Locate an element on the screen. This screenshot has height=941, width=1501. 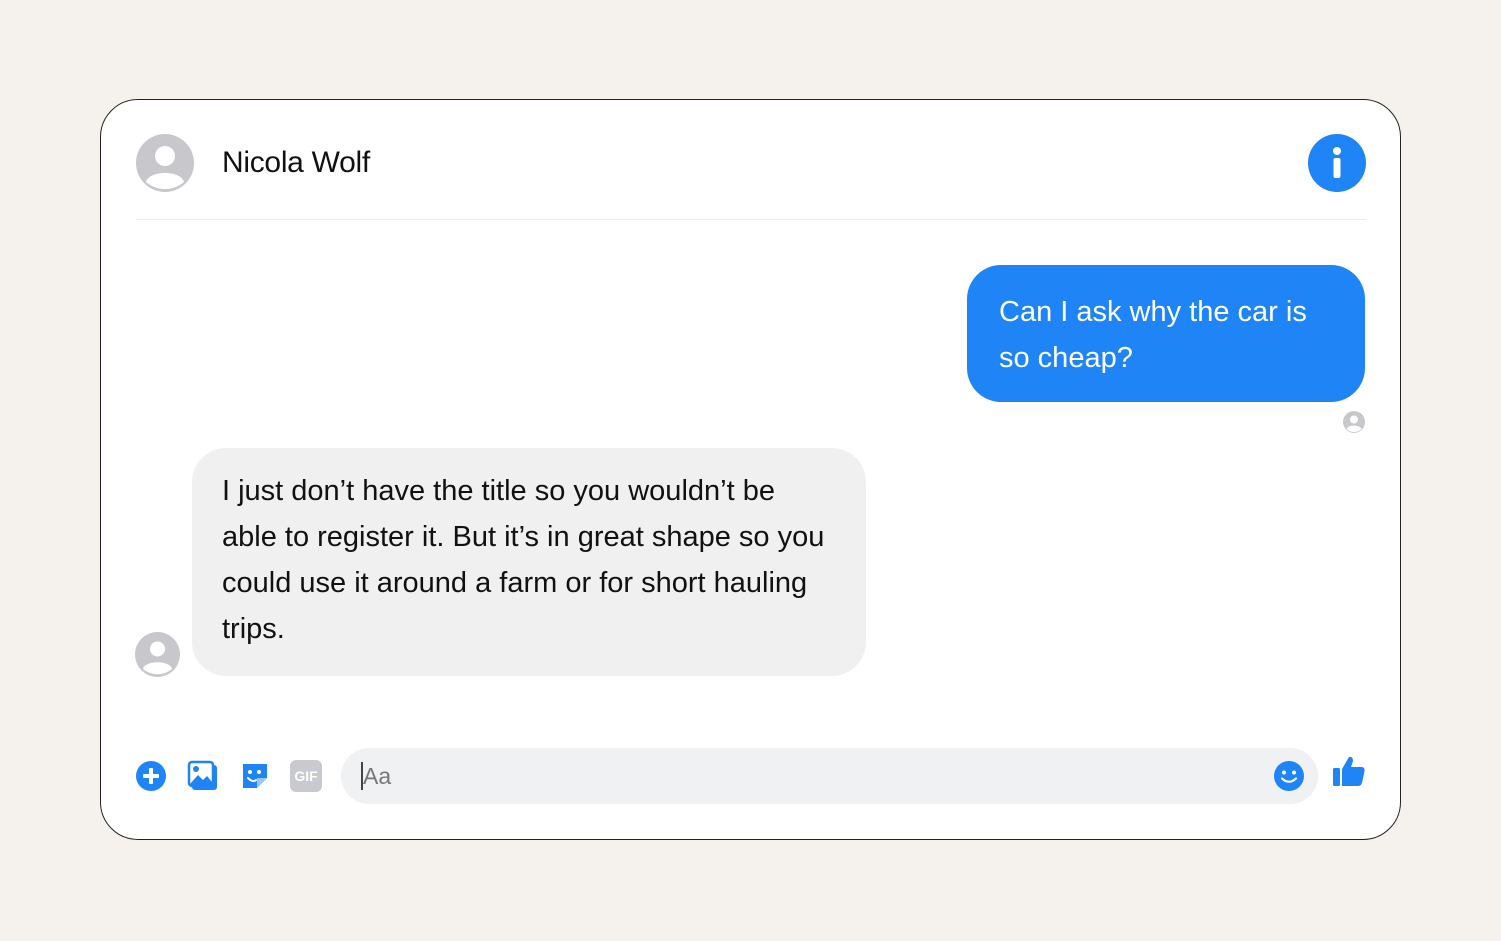
photo-icon is located at coordinates (203, 776).